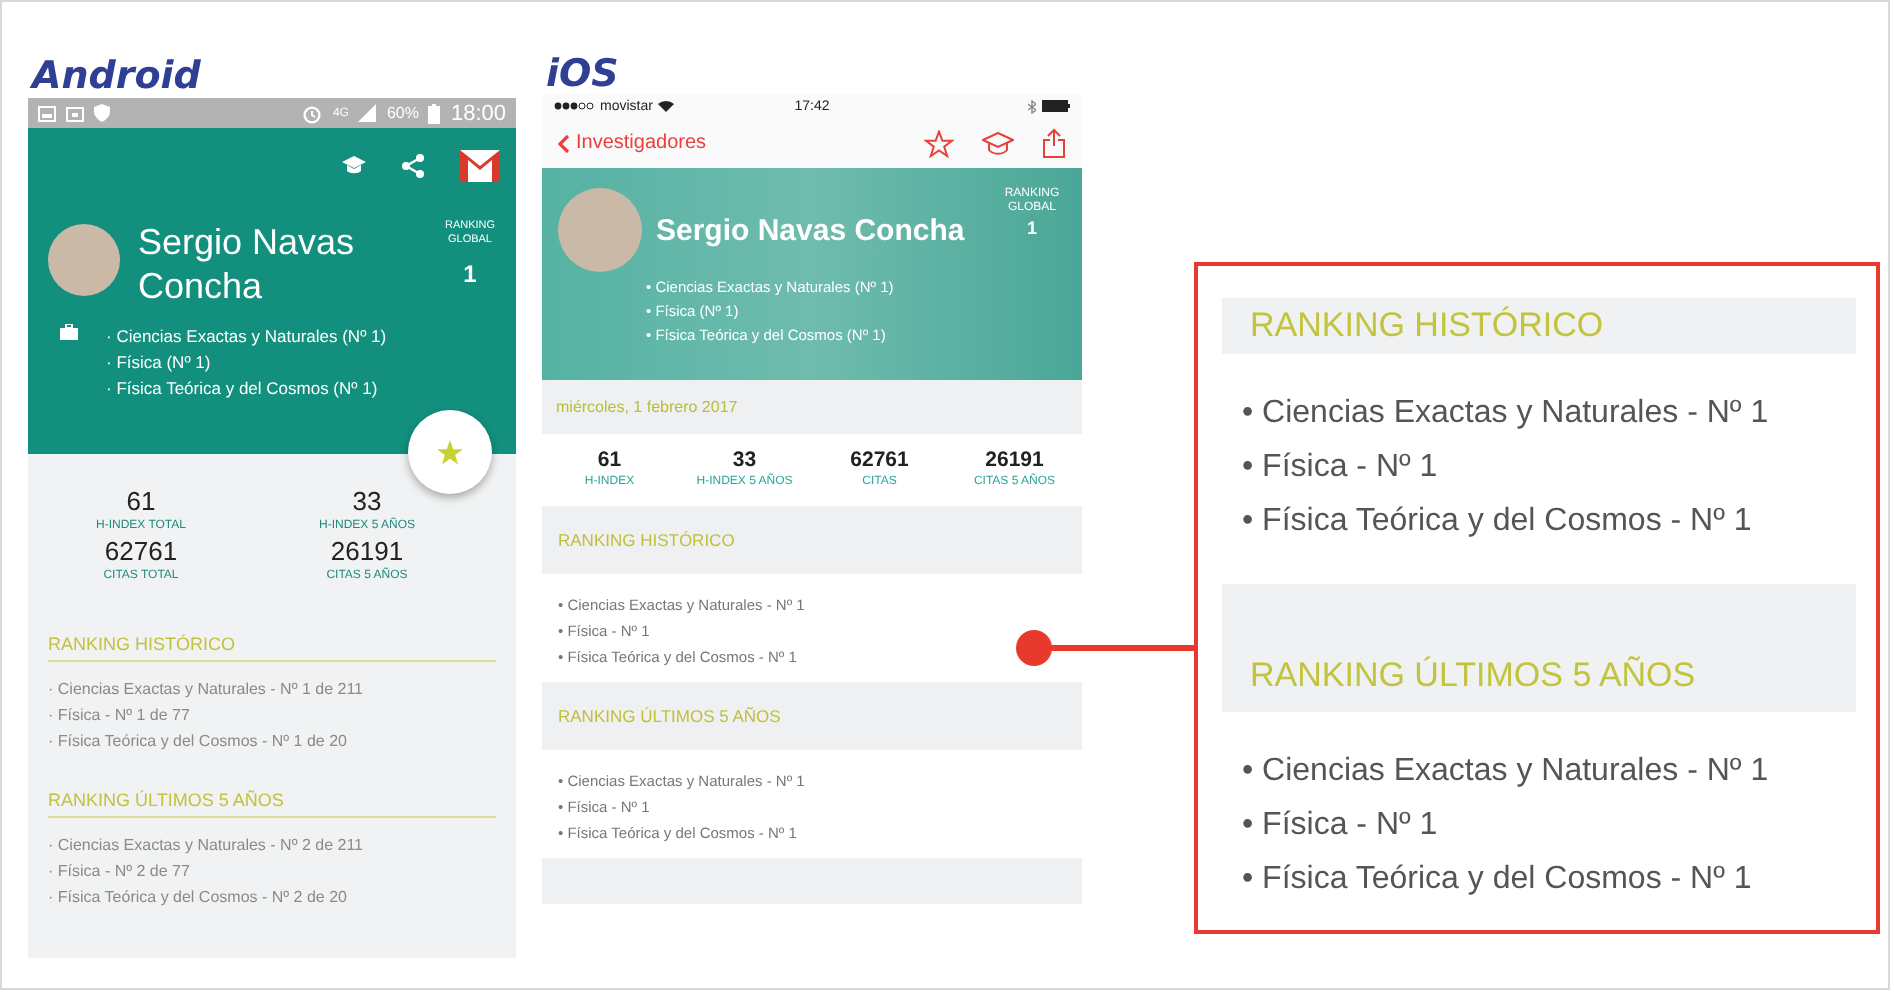  What do you see at coordinates (647, 408) in the screenshot?
I see `date-label: miércoles, 1 febrero 2017` at bounding box center [647, 408].